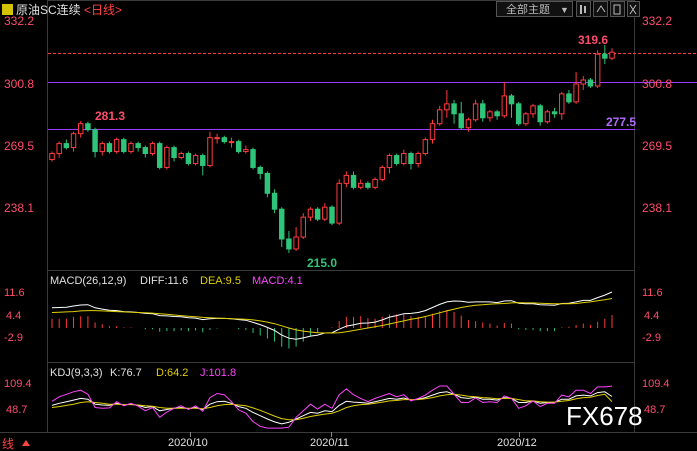 Image resolution: width=697 pixels, height=451 pixels. I want to click on macd-tick-right-2: -2.9, so click(651, 338).